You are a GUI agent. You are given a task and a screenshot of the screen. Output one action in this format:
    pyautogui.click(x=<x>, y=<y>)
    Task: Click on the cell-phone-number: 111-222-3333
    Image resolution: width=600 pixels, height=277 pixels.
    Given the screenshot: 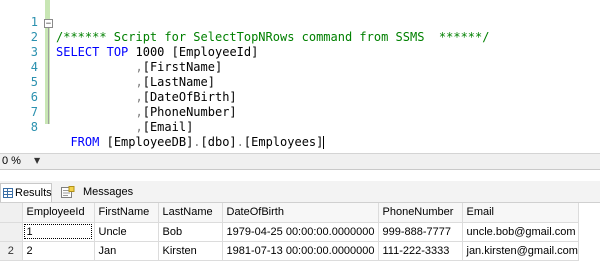 What is the action you would take?
    pyautogui.click(x=420, y=251)
    